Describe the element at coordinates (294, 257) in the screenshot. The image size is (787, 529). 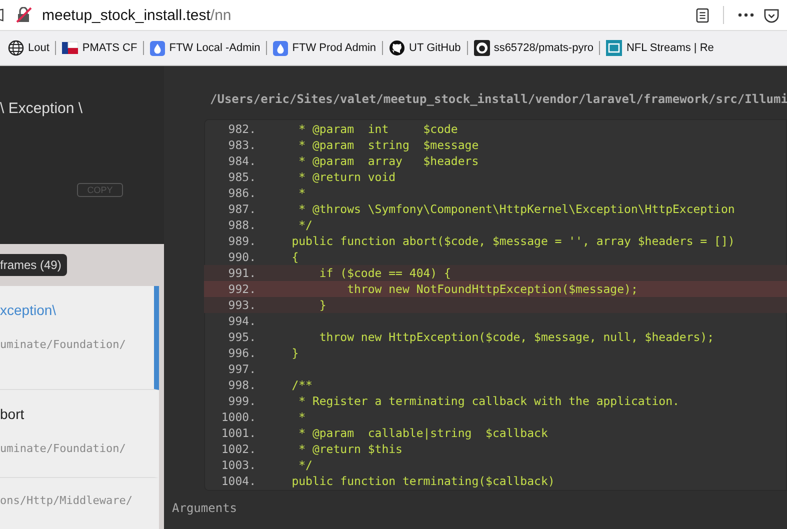
I see `code-line: {` at that location.